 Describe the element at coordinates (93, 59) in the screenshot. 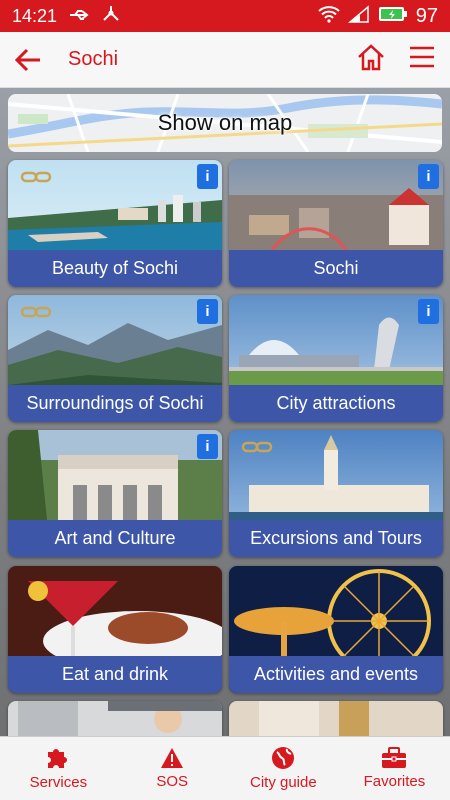

I see `page-title: Sochi` at that location.